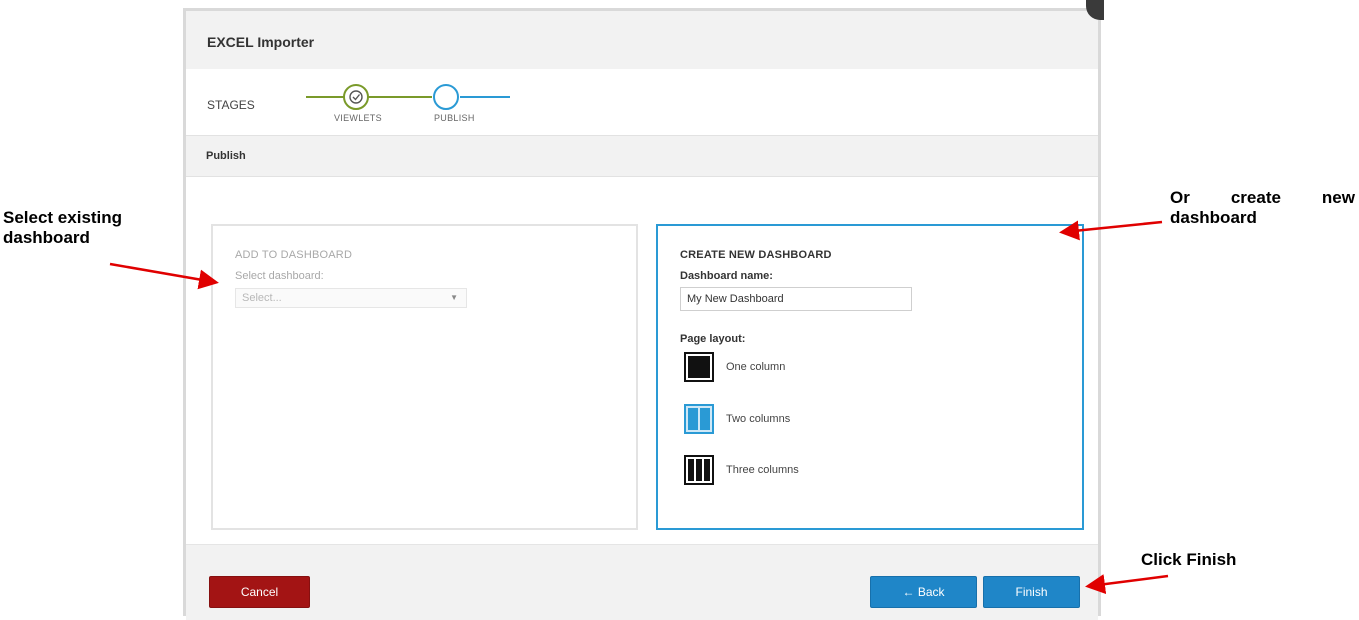 This screenshot has width=1359, height=620. What do you see at coordinates (164, 276) in the screenshot?
I see `arrow-to-select-dashboard` at bounding box center [164, 276].